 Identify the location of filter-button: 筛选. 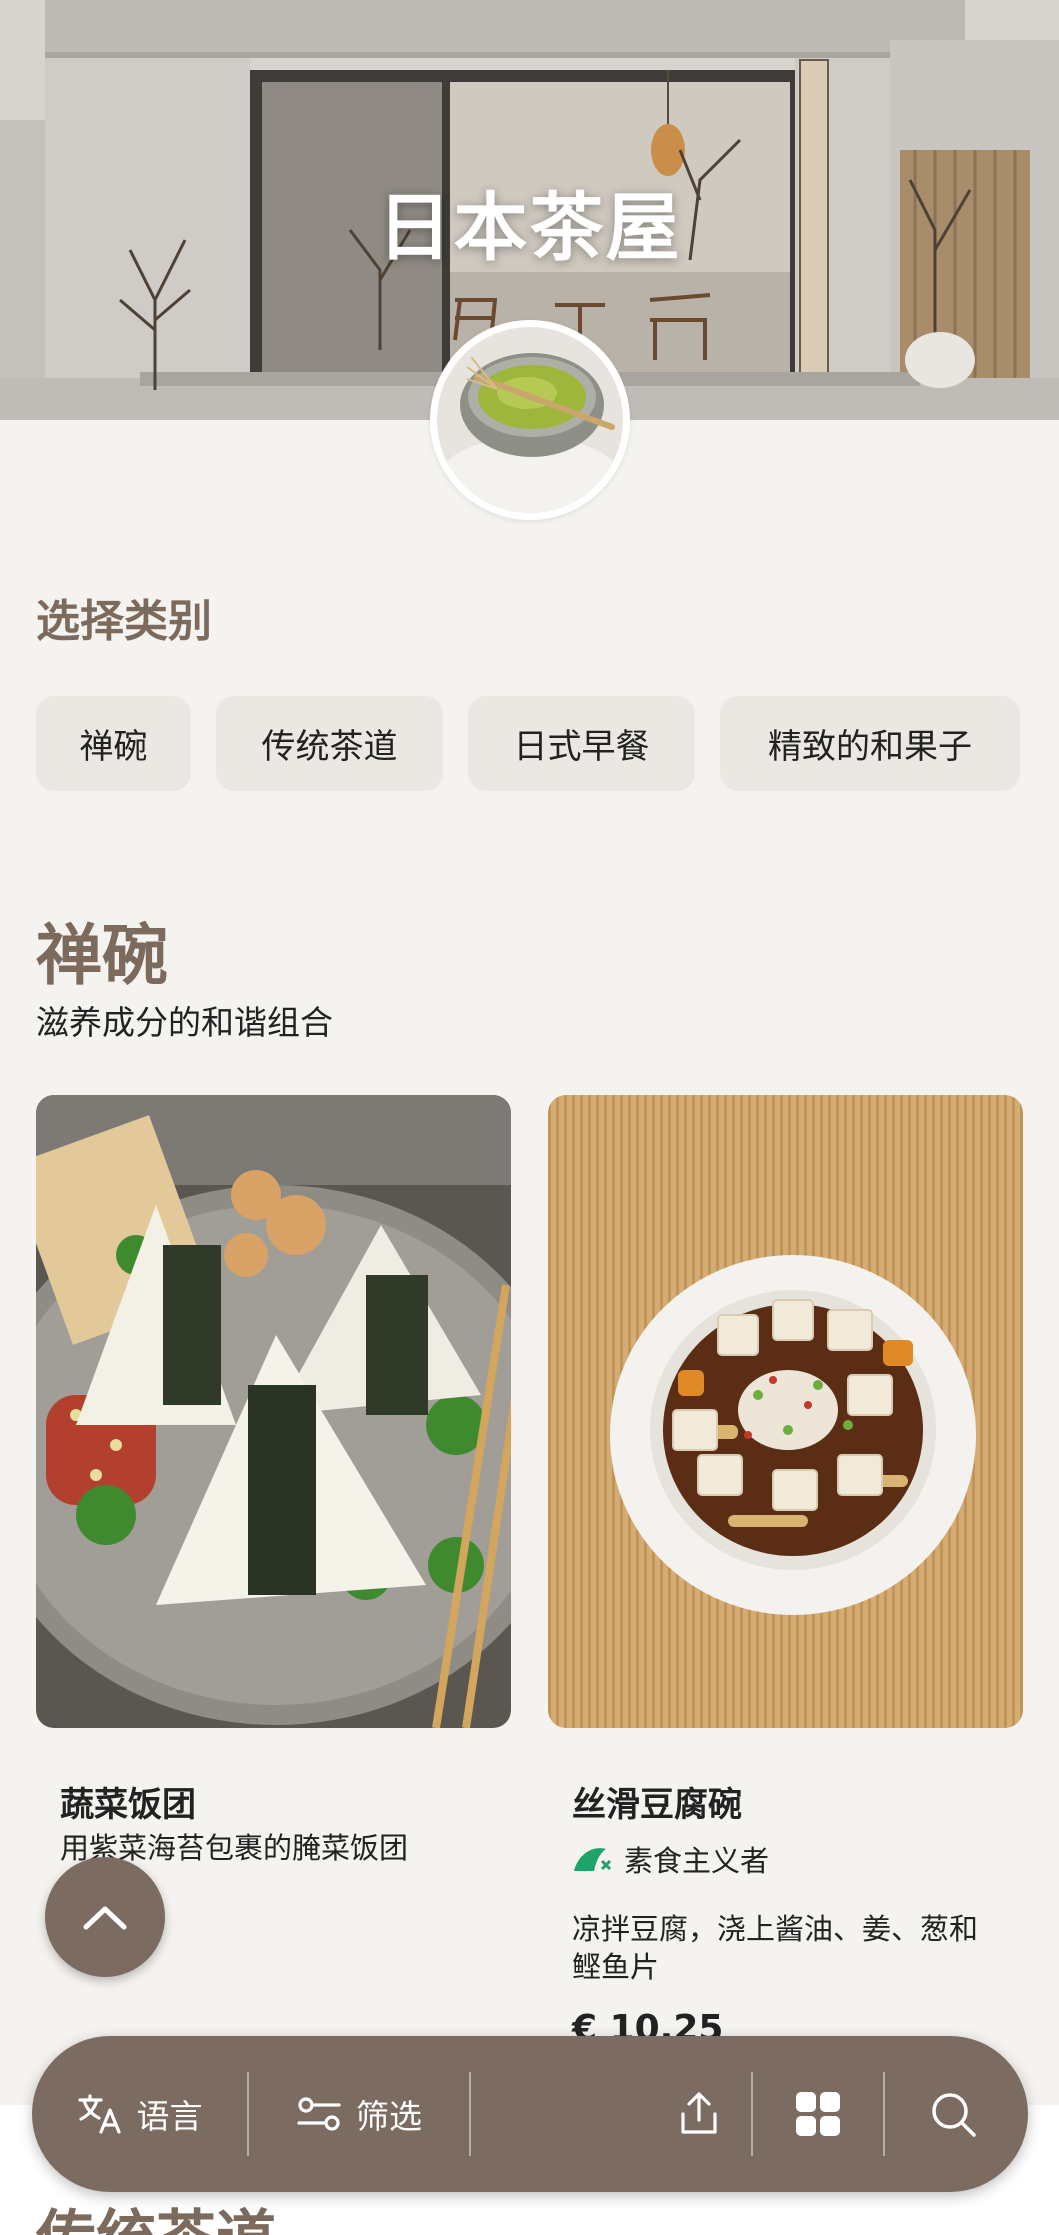
(359, 2114).